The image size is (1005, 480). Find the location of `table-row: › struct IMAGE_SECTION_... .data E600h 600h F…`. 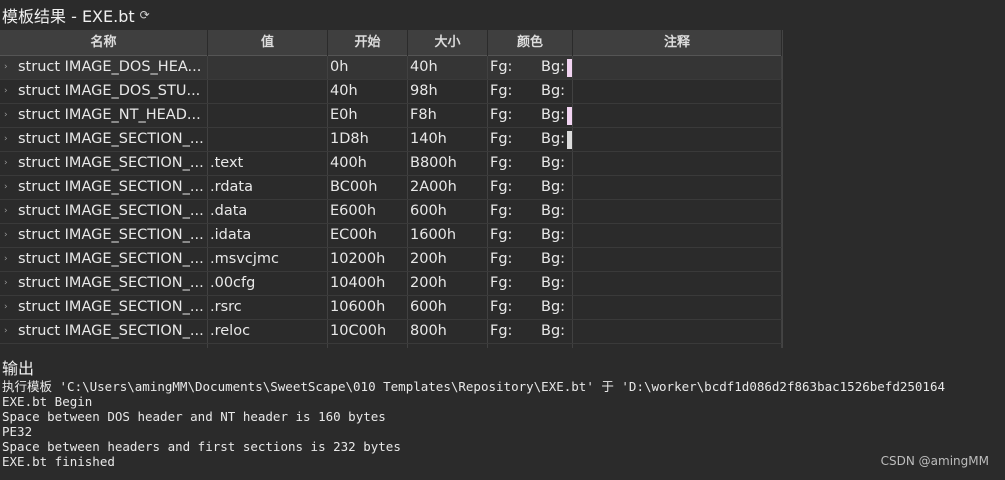

table-row: › struct IMAGE_SECTION_... .data E600h 600h F… is located at coordinates (391, 212).